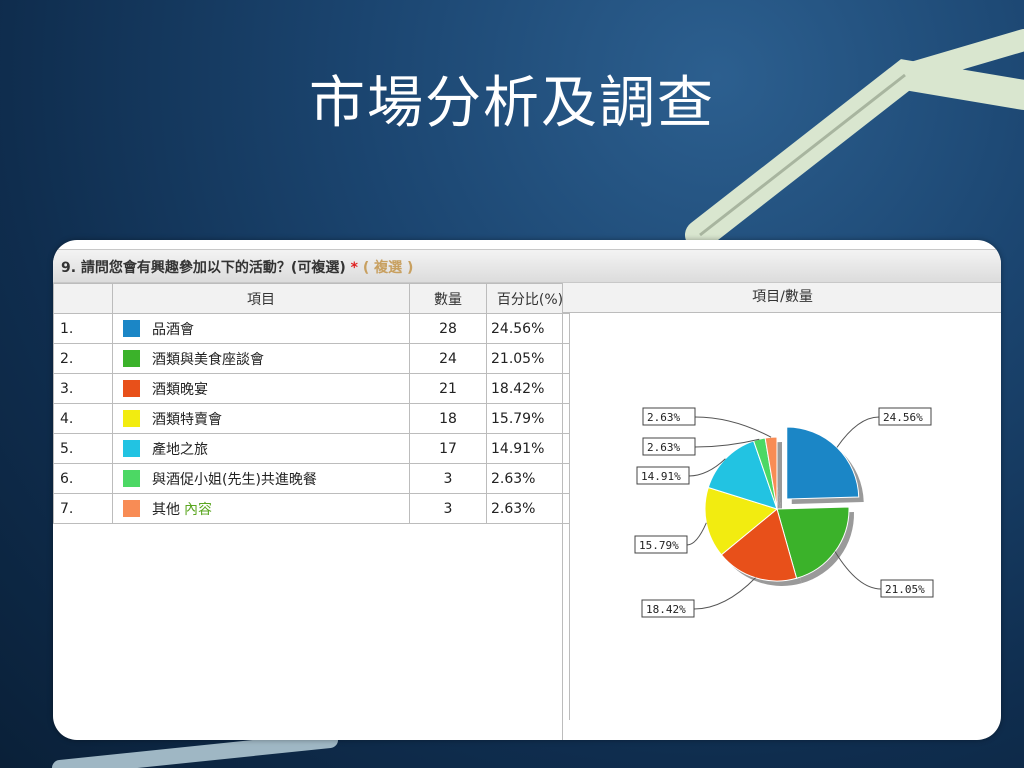 The width and height of the screenshot is (1024, 768). I want to click on question-text: 9. 請問您會有興趣參加以下的活動？(可複選) * ( 複選 ), so click(237, 267).